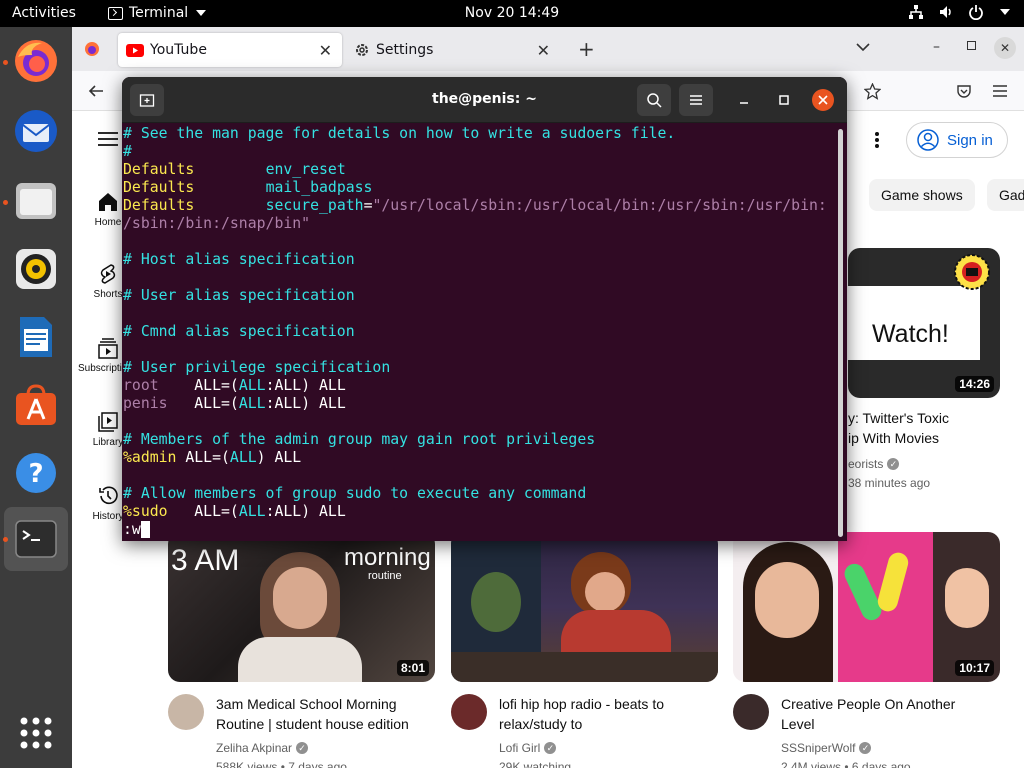  Describe the element at coordinates (512, 13) in the screenshot. I see `top-bar: Activities Terminal Nov 20 14:49` at that location.